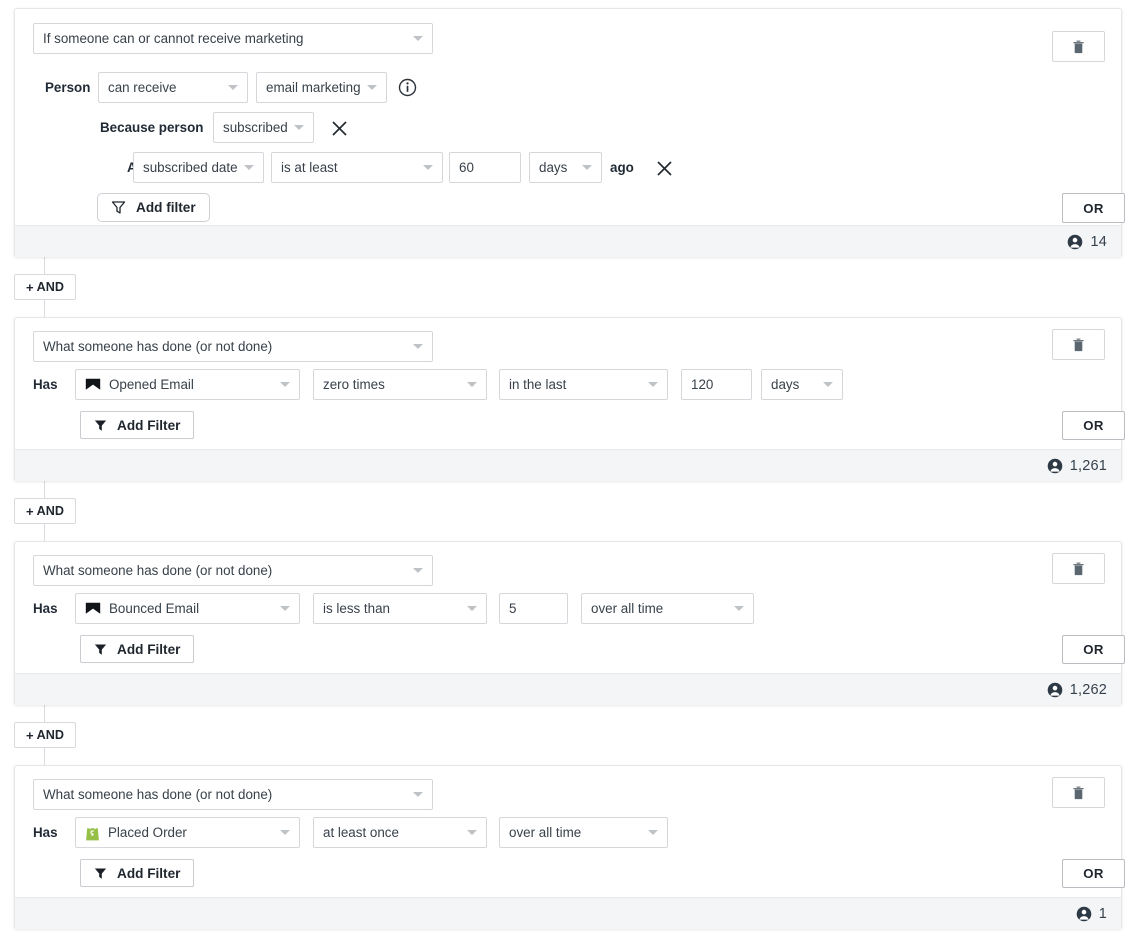  Describe the element at coordinates (802, 384) in the screenshot. I see `timeframe-unit-select: days` at that location.